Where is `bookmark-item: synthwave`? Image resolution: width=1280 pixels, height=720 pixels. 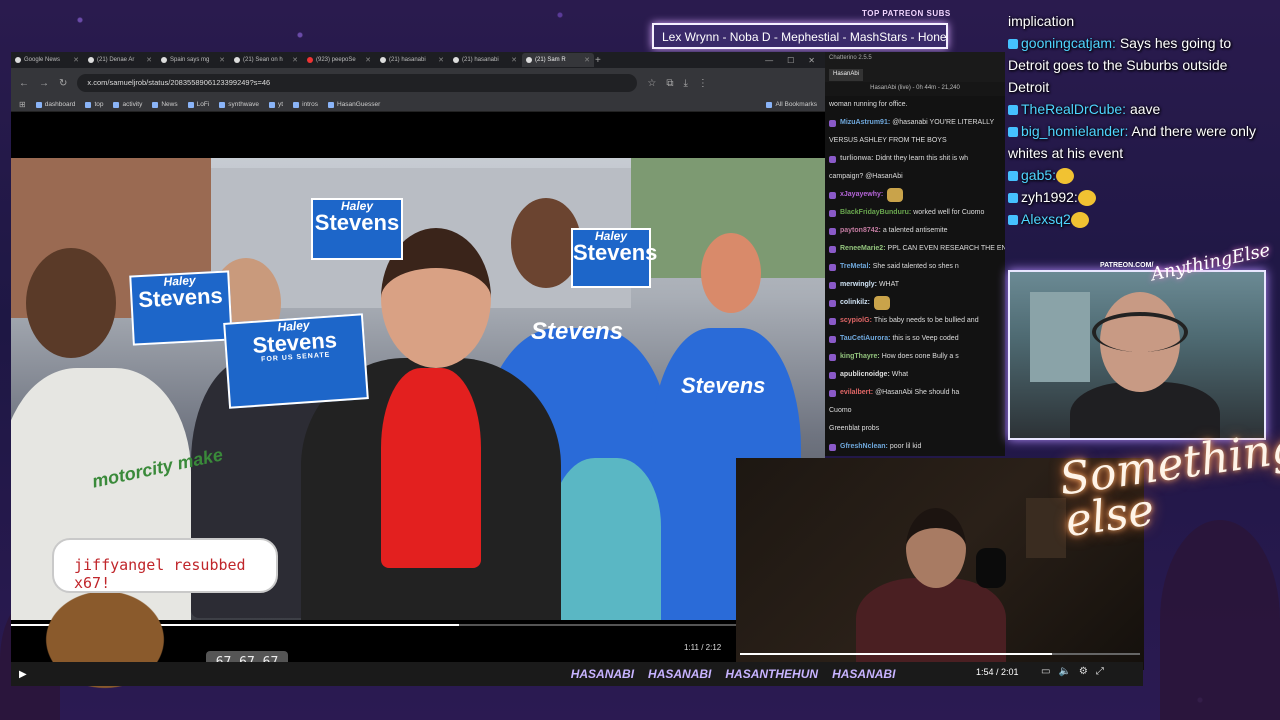
bookmark-item: synthwave is located at coordinates (239, 104).